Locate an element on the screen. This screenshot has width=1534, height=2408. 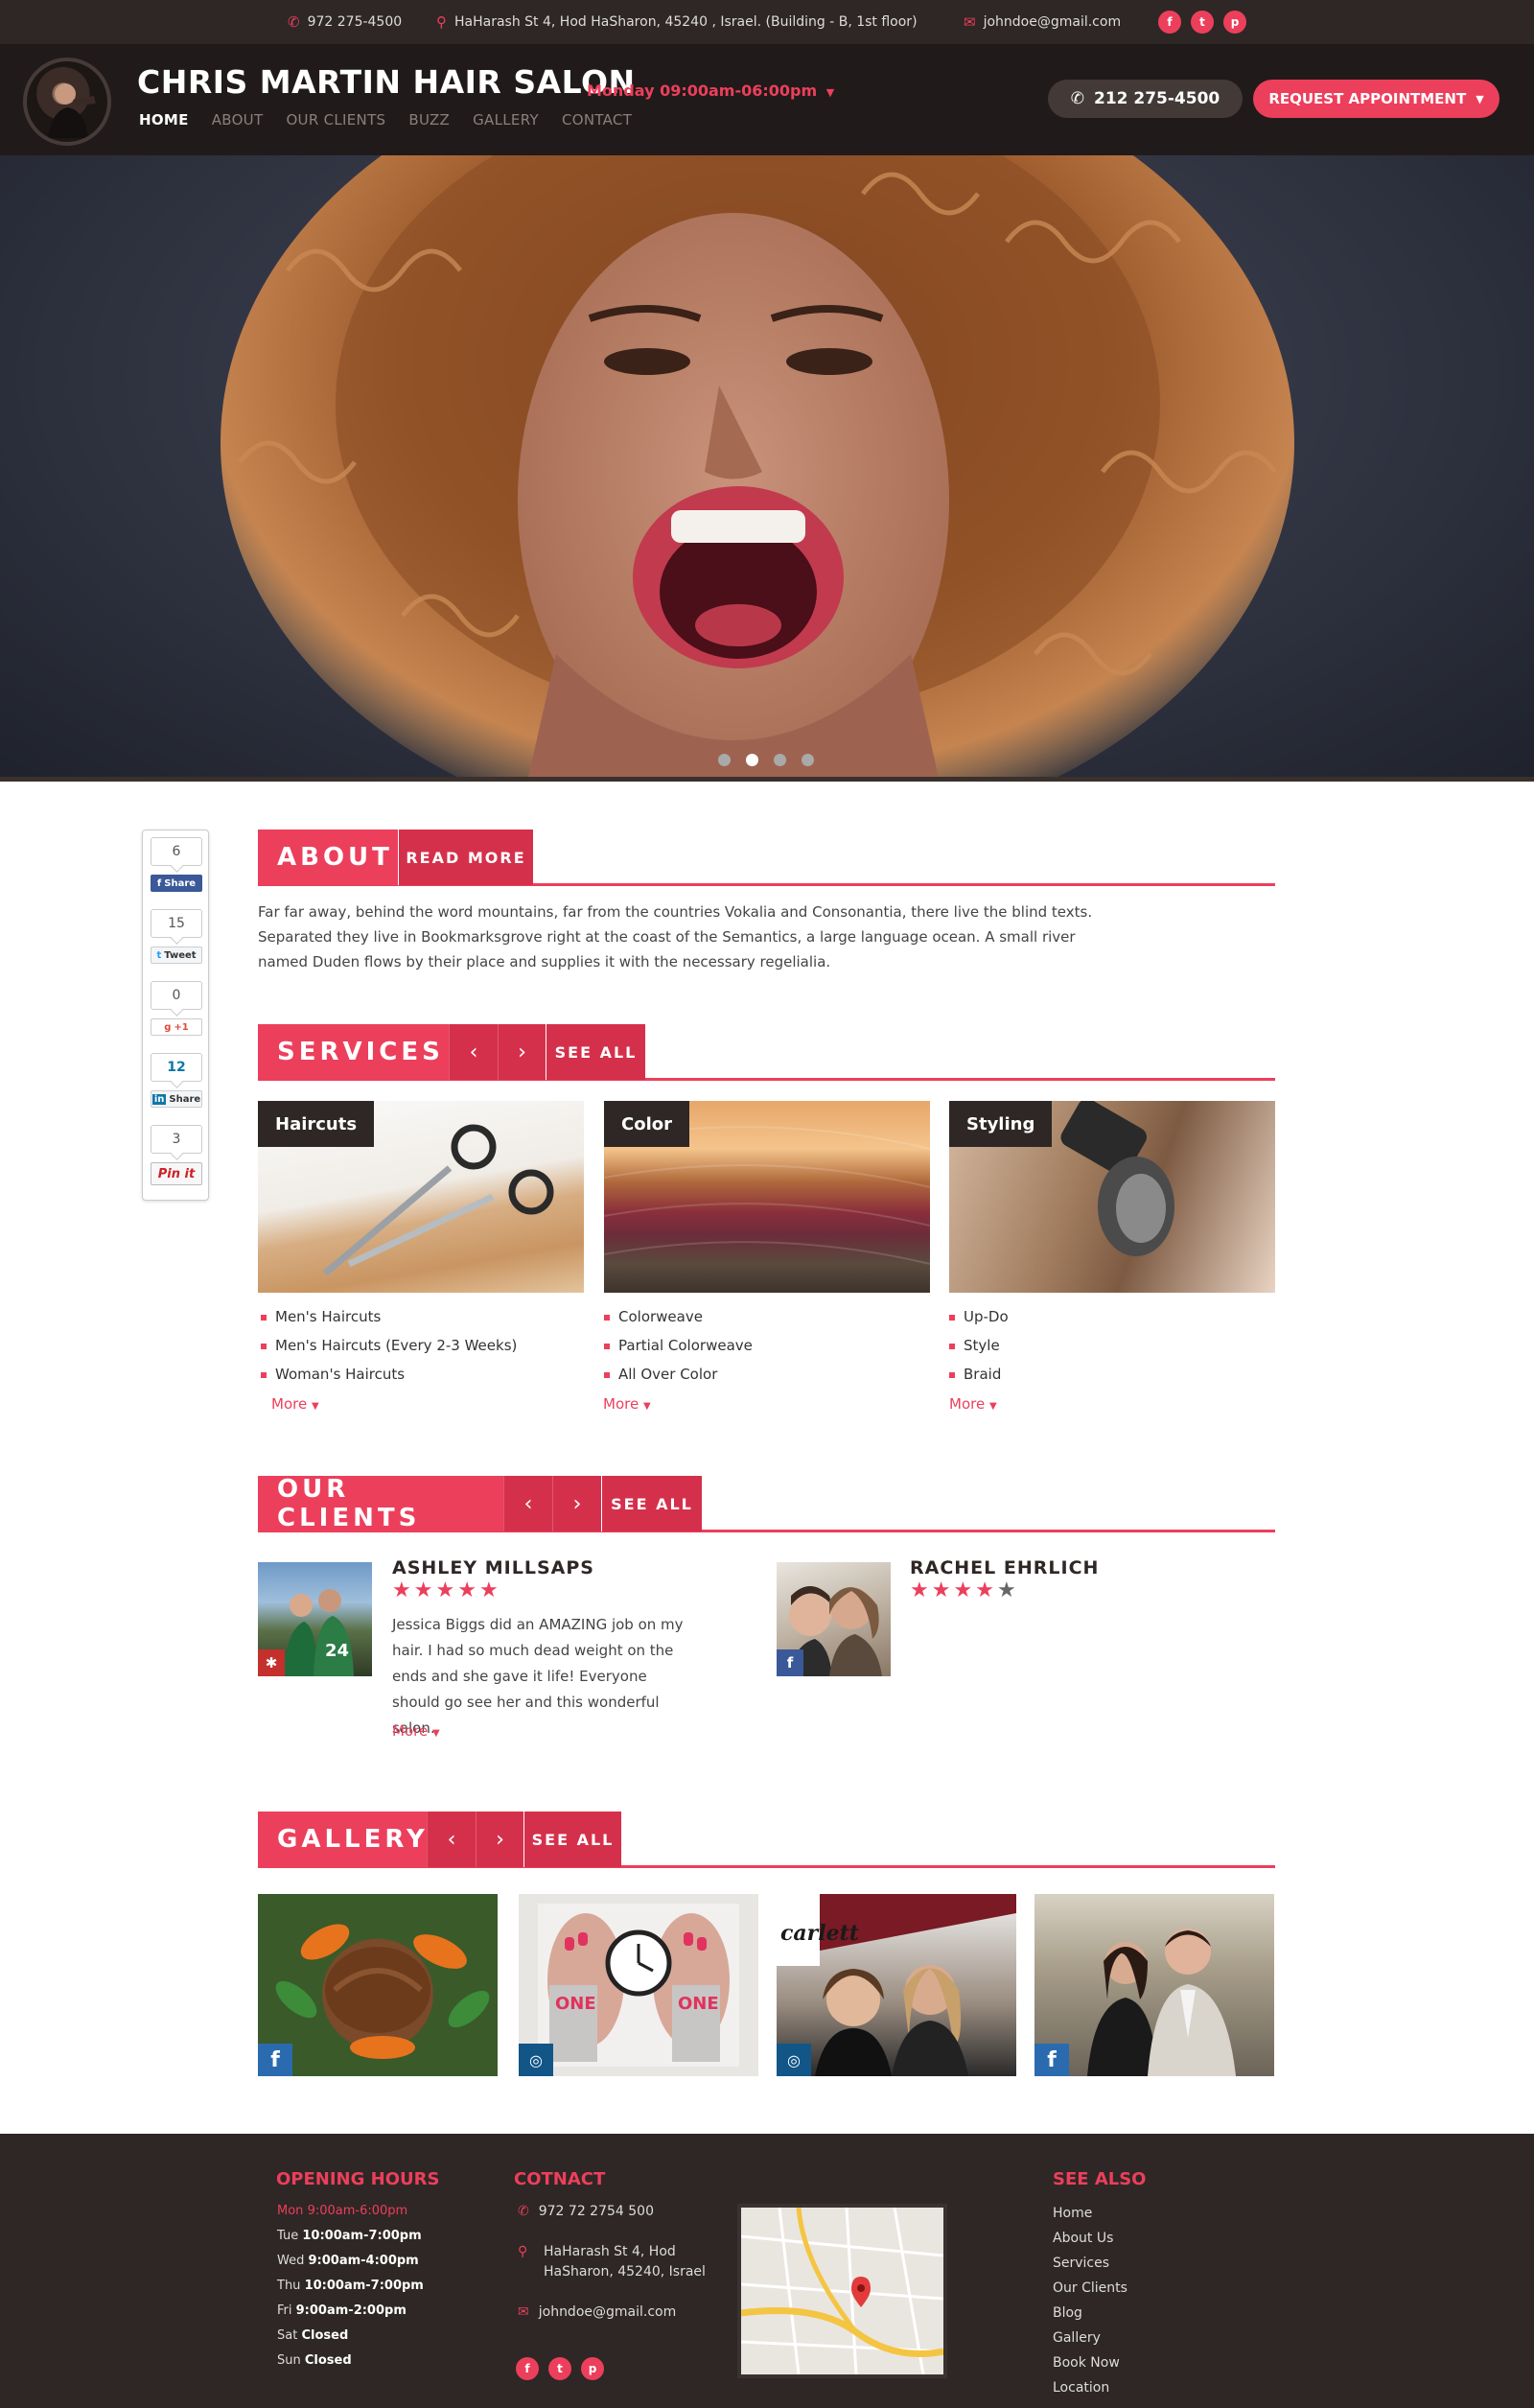
gallery-image-3: carlett ◎ is located at coordinates (896, 1985).